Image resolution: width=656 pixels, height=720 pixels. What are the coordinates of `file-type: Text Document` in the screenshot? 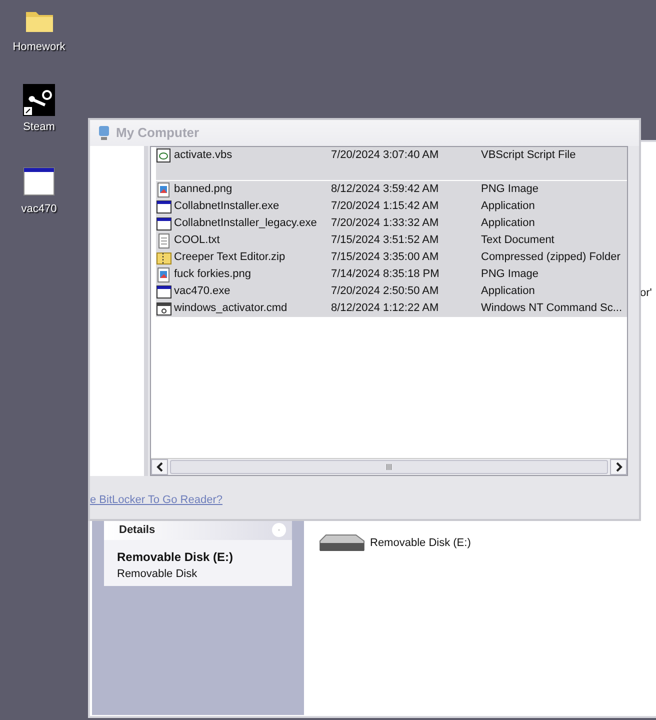 It's located at (518, 240).